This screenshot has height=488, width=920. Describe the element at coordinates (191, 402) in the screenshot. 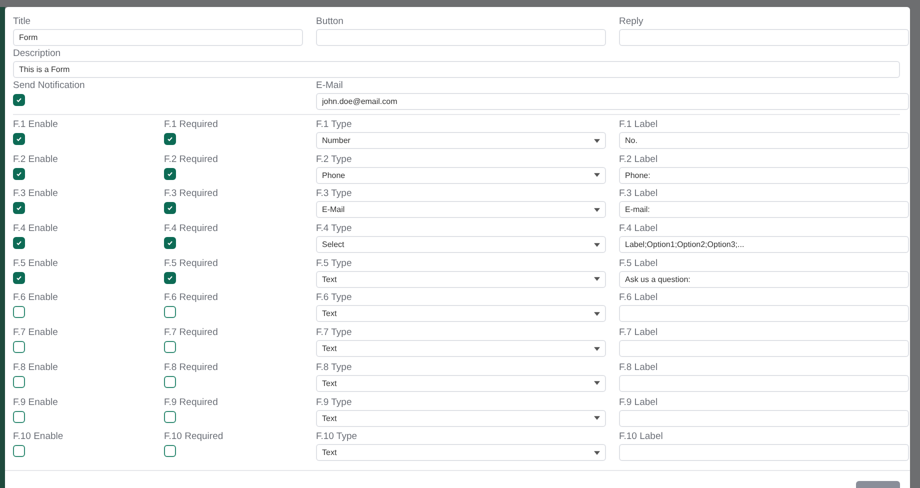

I see `field-label: F.9 Required` at that location.